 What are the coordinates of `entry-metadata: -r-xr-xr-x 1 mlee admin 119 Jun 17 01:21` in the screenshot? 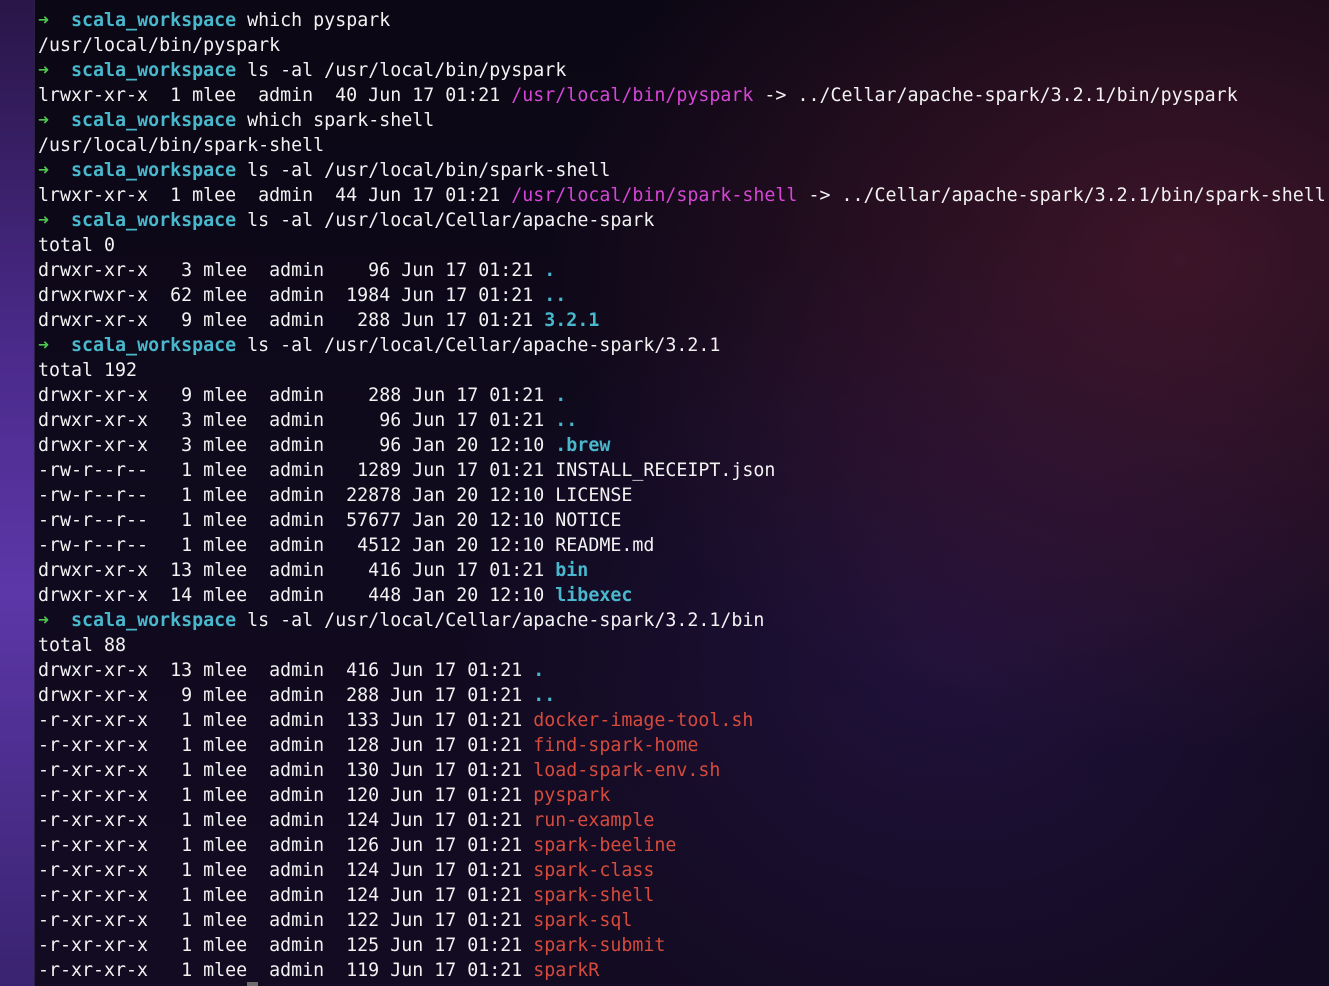 It's located at (286, 970).